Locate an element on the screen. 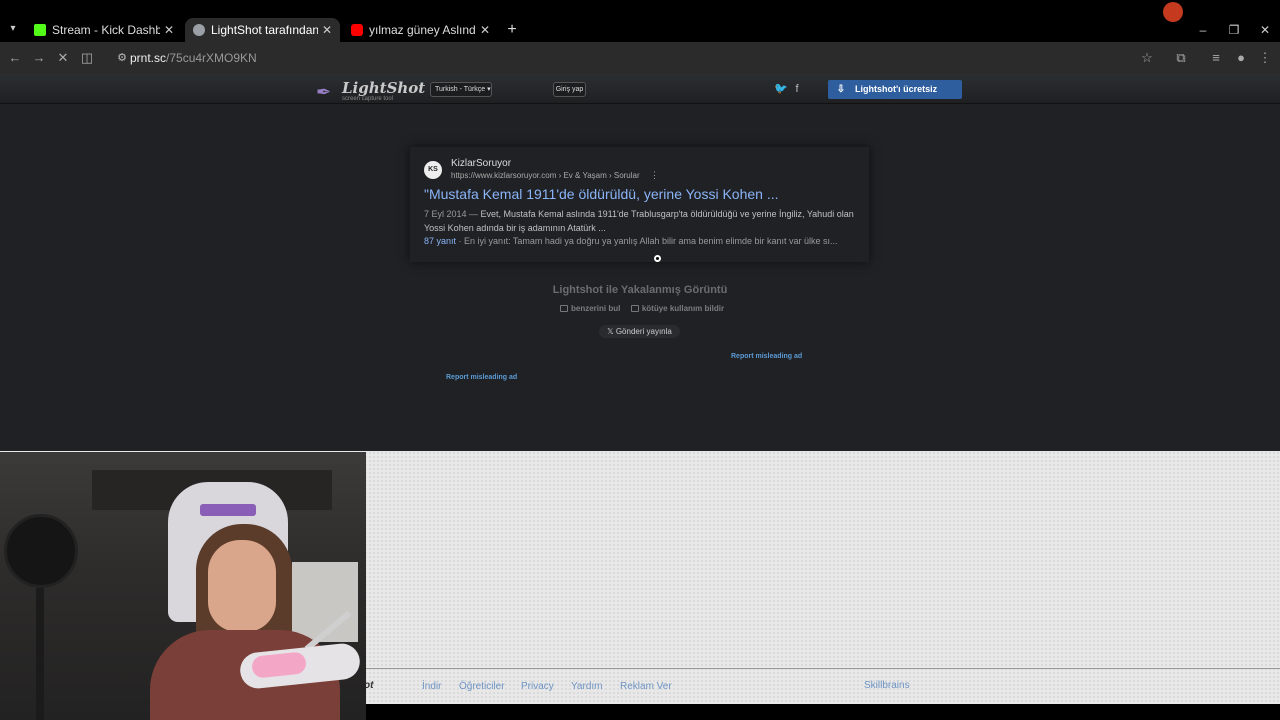  footer-divider is located at coordinates (823, 668).